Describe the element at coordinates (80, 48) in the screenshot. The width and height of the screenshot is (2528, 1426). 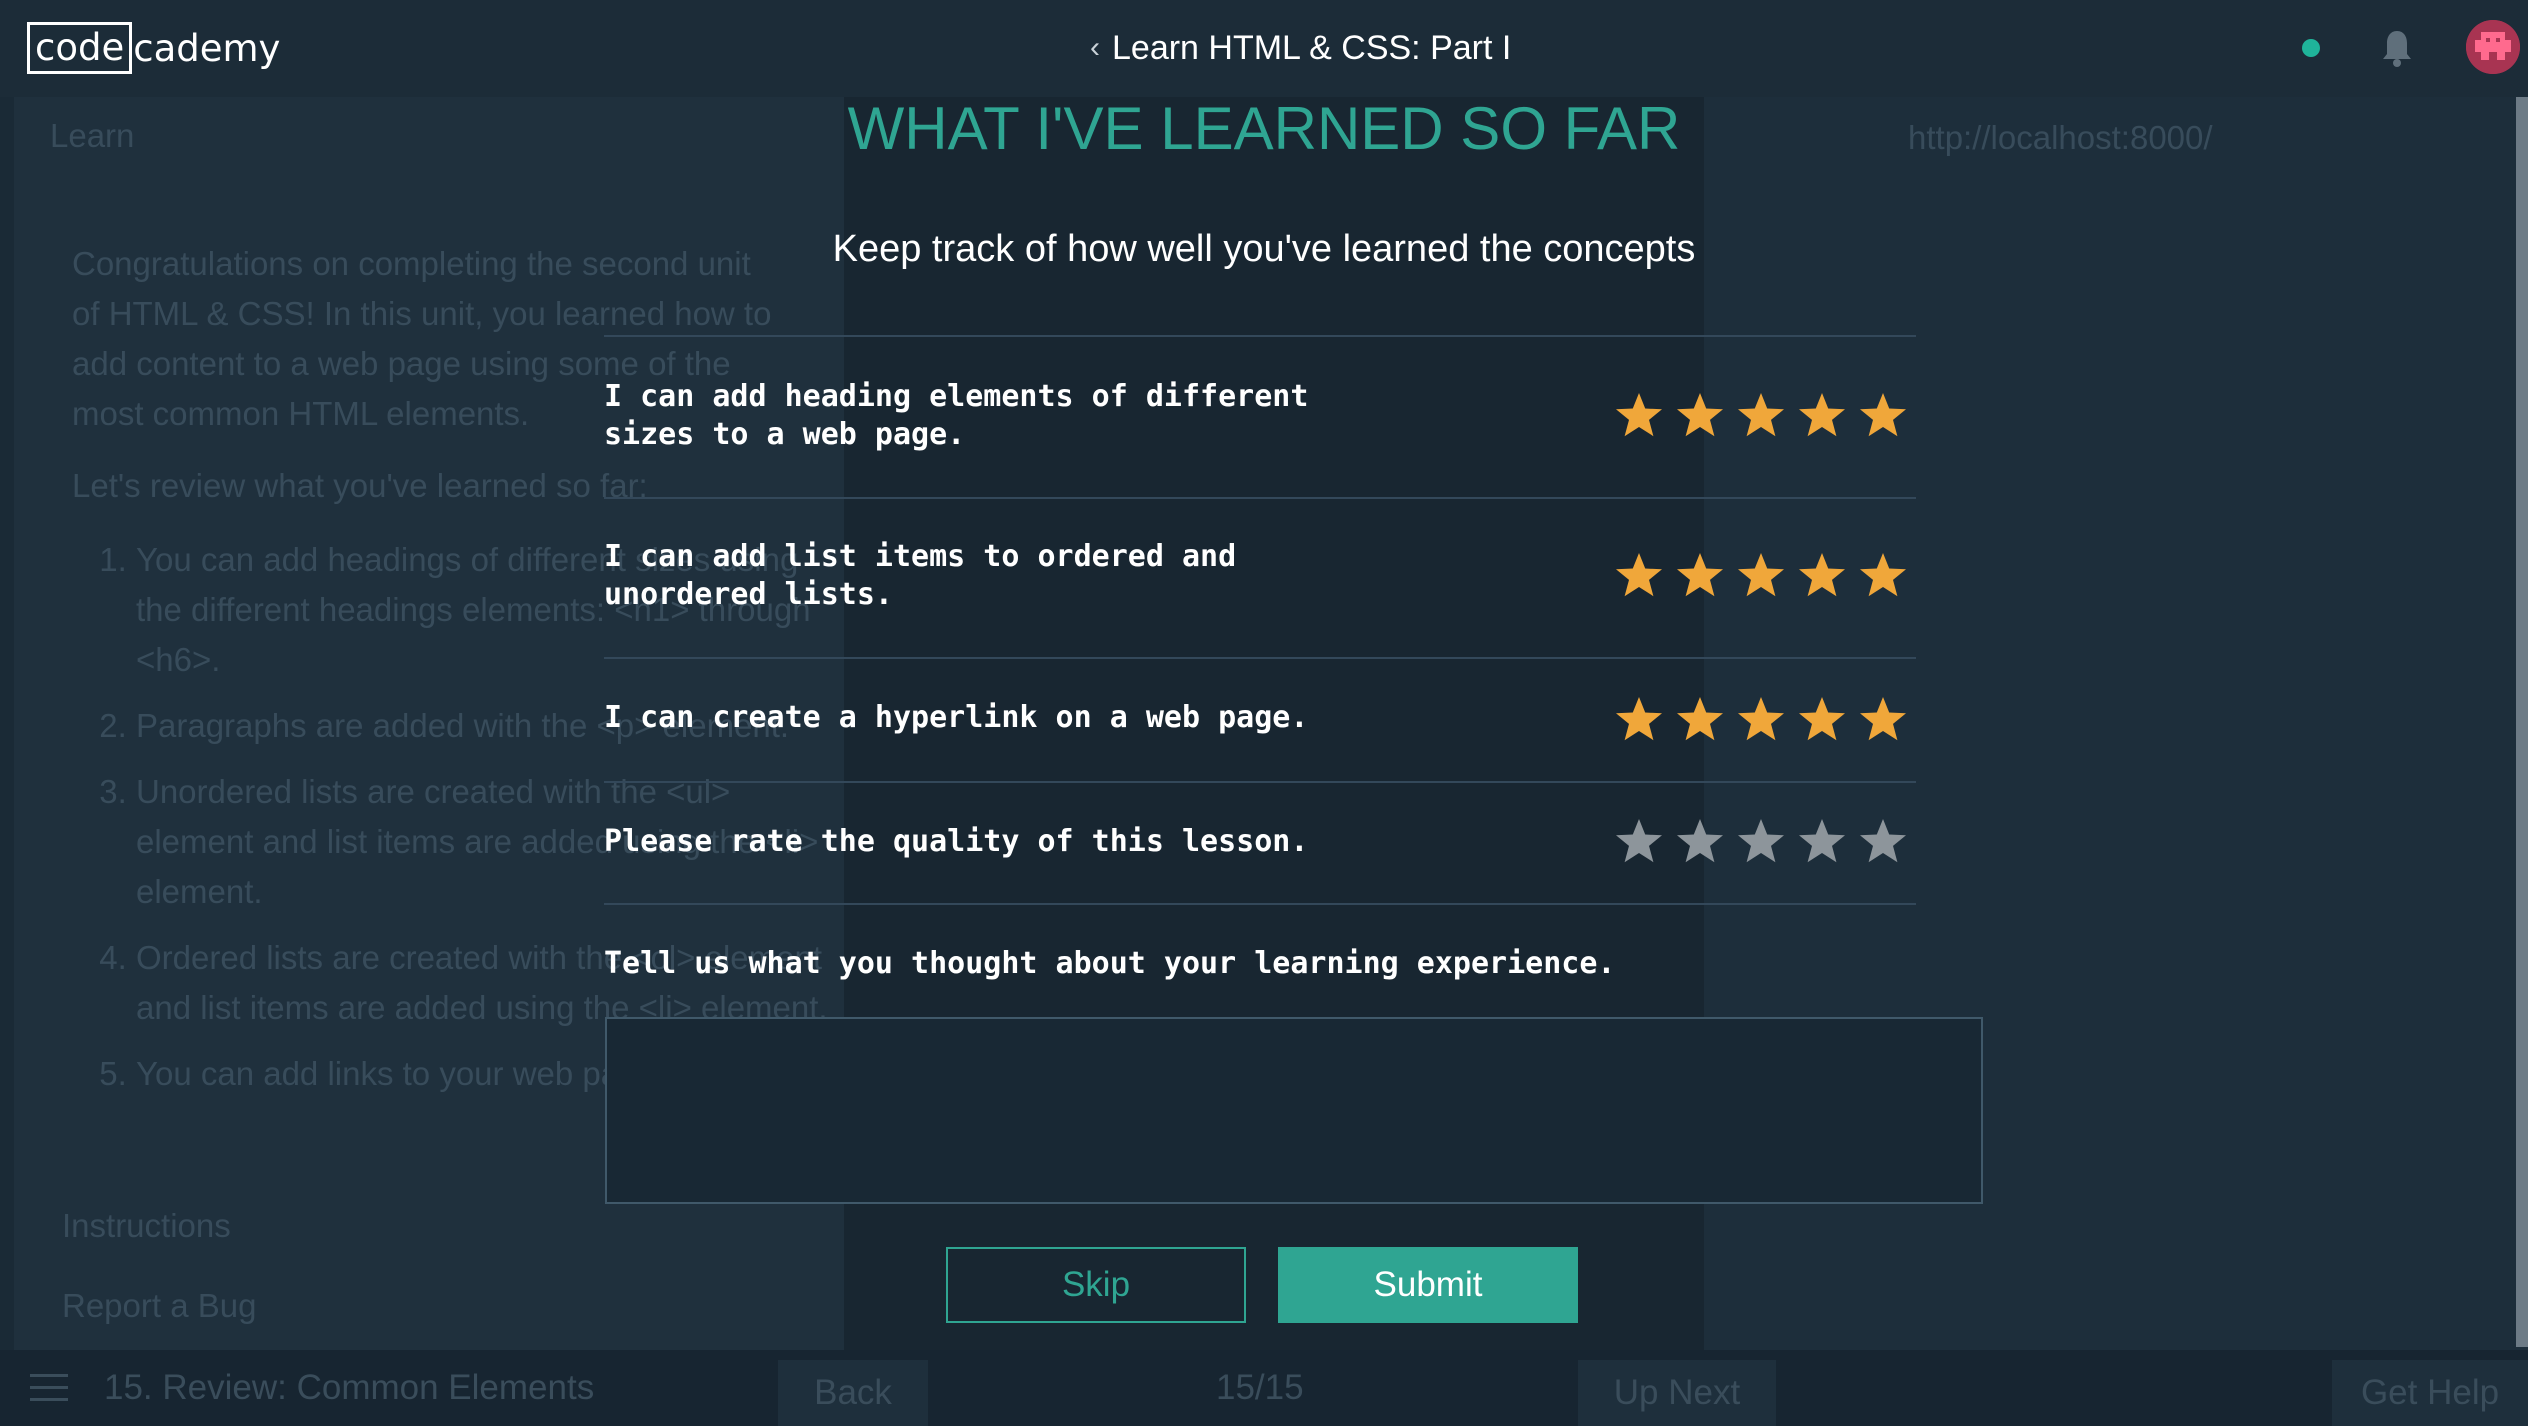
I see `logo-code-box: code` at that location.